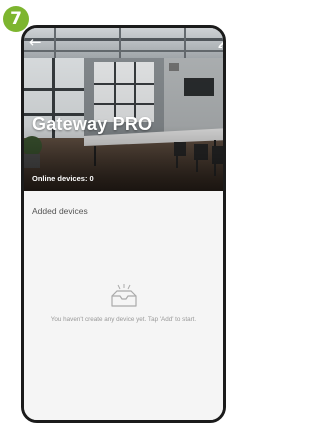 The height and width of the screenshot is (428, 320). Describe the element at coordinates (16, 19) in the screenshot. I see `step-number-badge: 7` at that location.